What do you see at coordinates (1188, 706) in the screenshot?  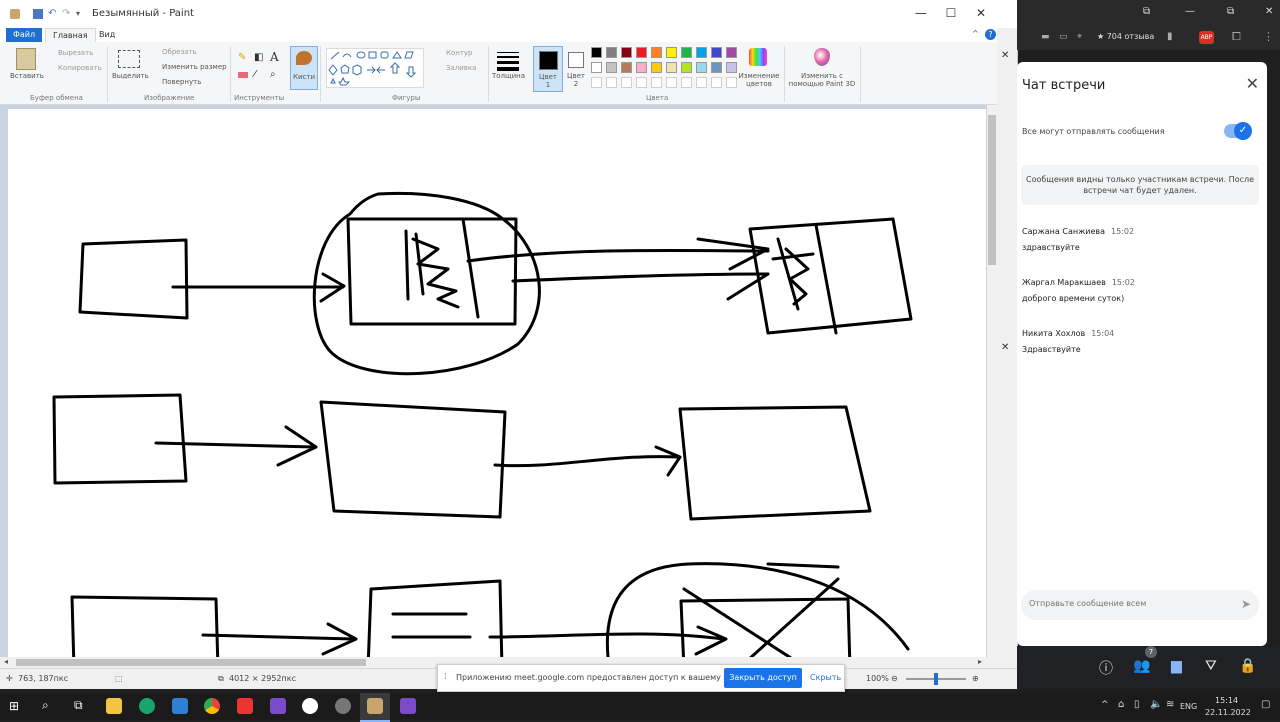 I see `language-indicator: ENG` at bounding box center [1188, 706].